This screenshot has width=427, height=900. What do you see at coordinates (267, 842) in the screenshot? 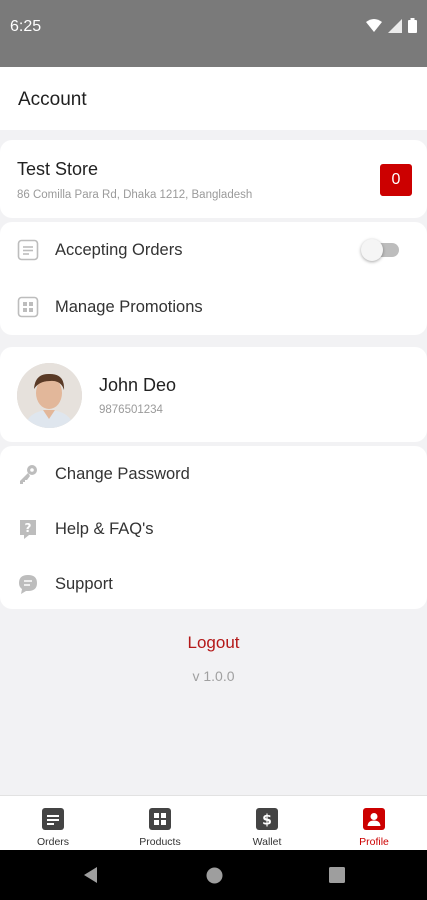
I see `nav-label: Wallet` at bounding box center [267, 842].